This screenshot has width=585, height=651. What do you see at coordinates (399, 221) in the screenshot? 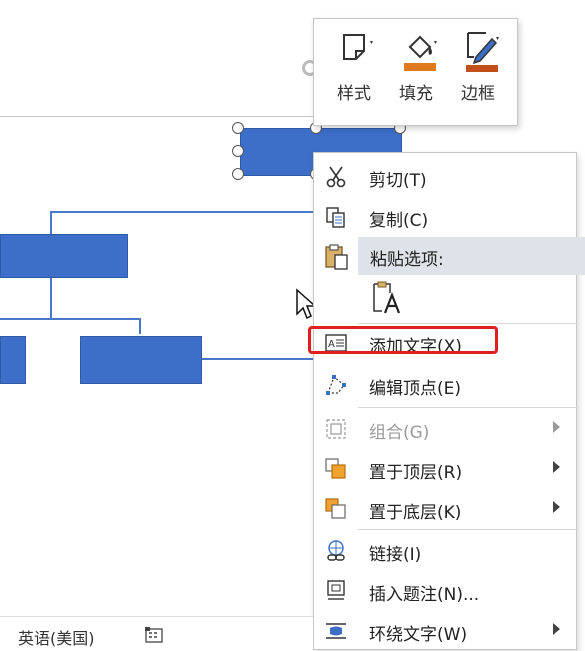
I see `copy-label: 复制(C)` at bounding box center [399, 221].